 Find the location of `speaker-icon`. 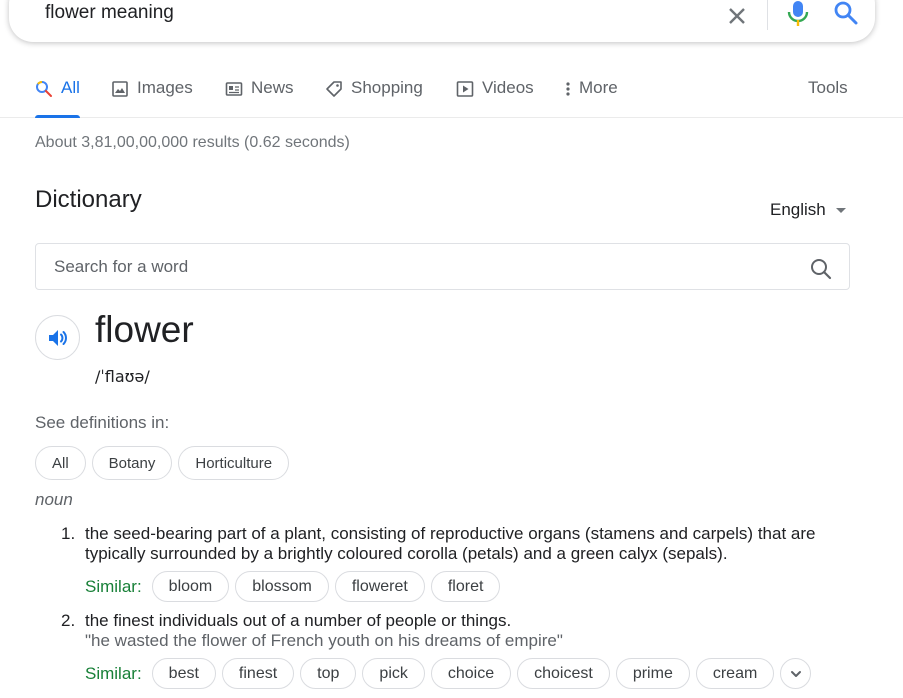

speaker-icon is located at coordinates (58, 338).